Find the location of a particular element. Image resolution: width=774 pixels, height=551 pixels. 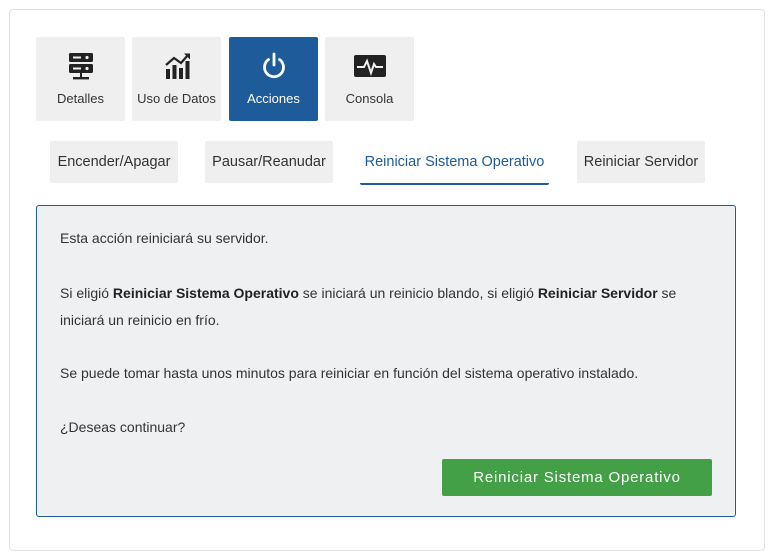

tab-encender-apagar: Encender/Apagar is located at coordinates (114, 162).